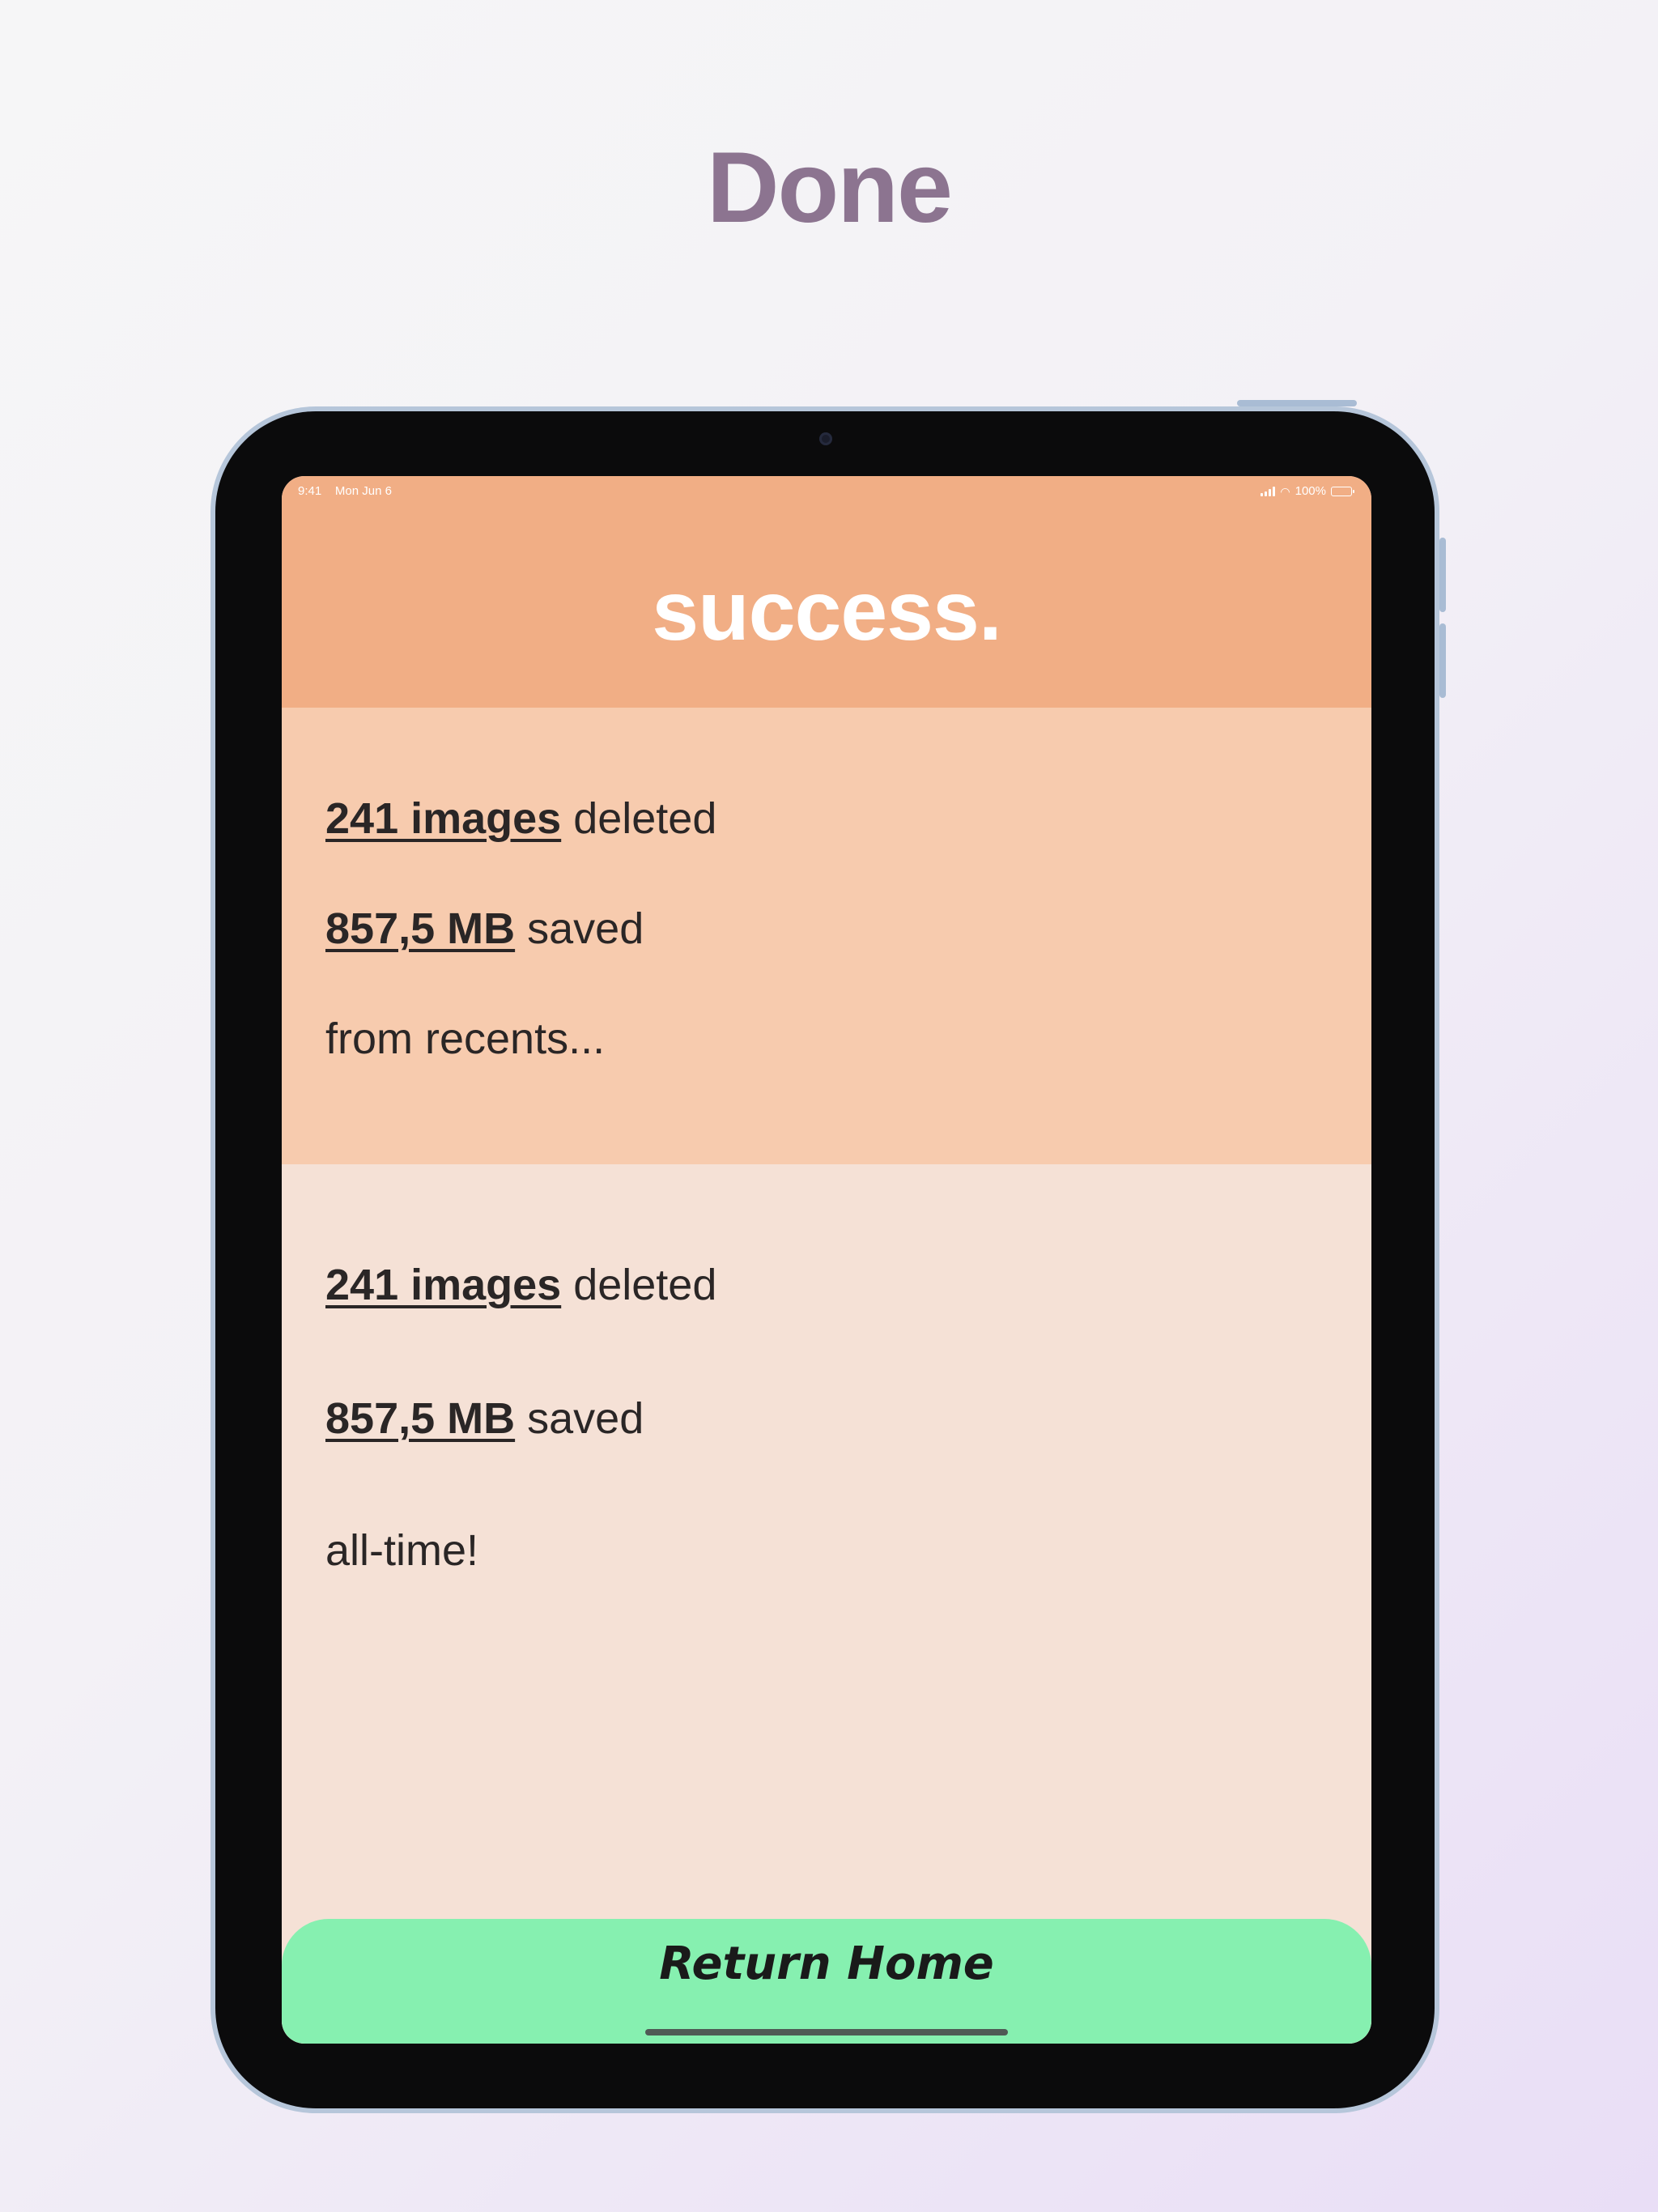  I want to click on cellular-signal-icon, so click(1268, 491).